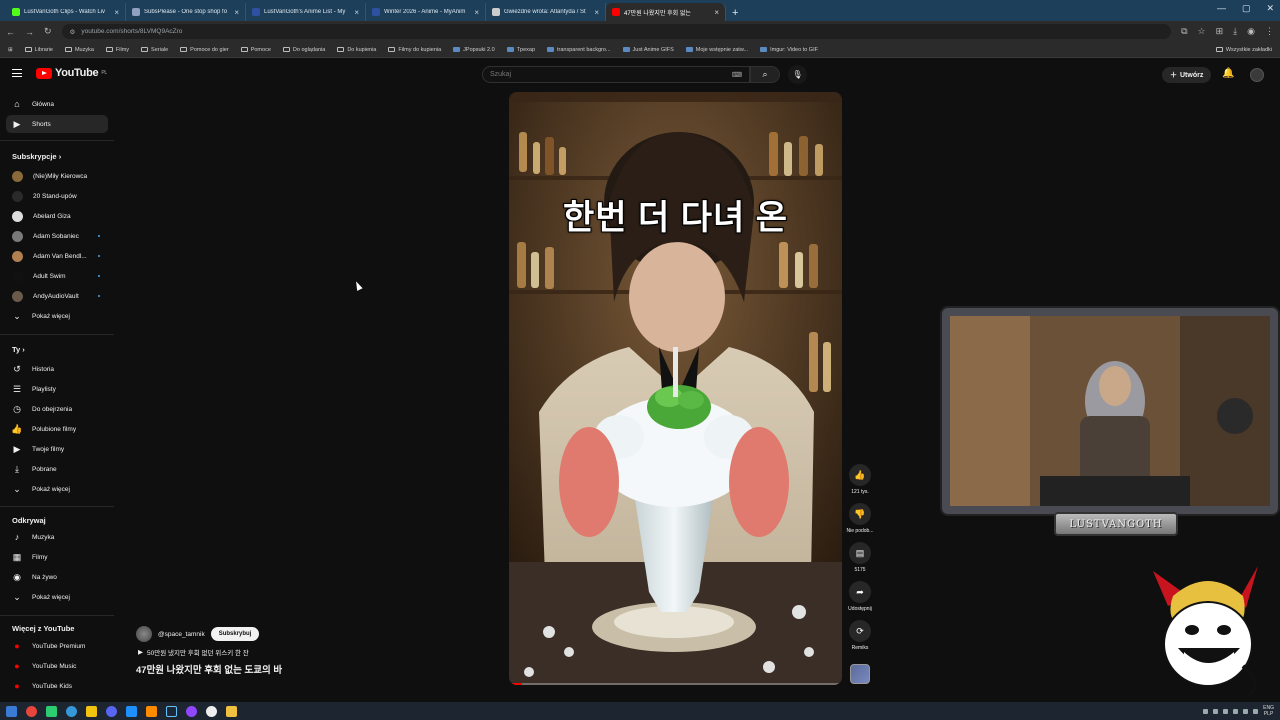 The image size is (1280, 720). I want to click on dislike-button: 👎, so click(860, 514).